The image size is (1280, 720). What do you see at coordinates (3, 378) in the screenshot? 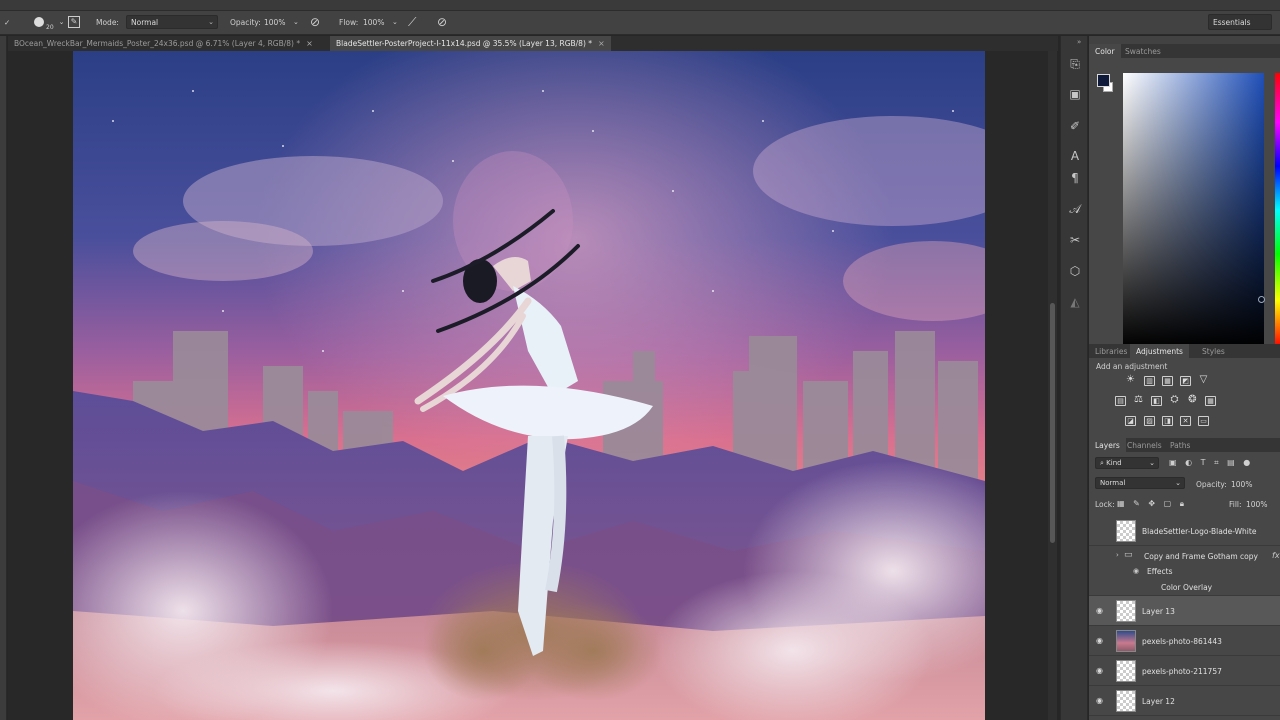
I see `tools-panel` at bounding box center [3, 378].